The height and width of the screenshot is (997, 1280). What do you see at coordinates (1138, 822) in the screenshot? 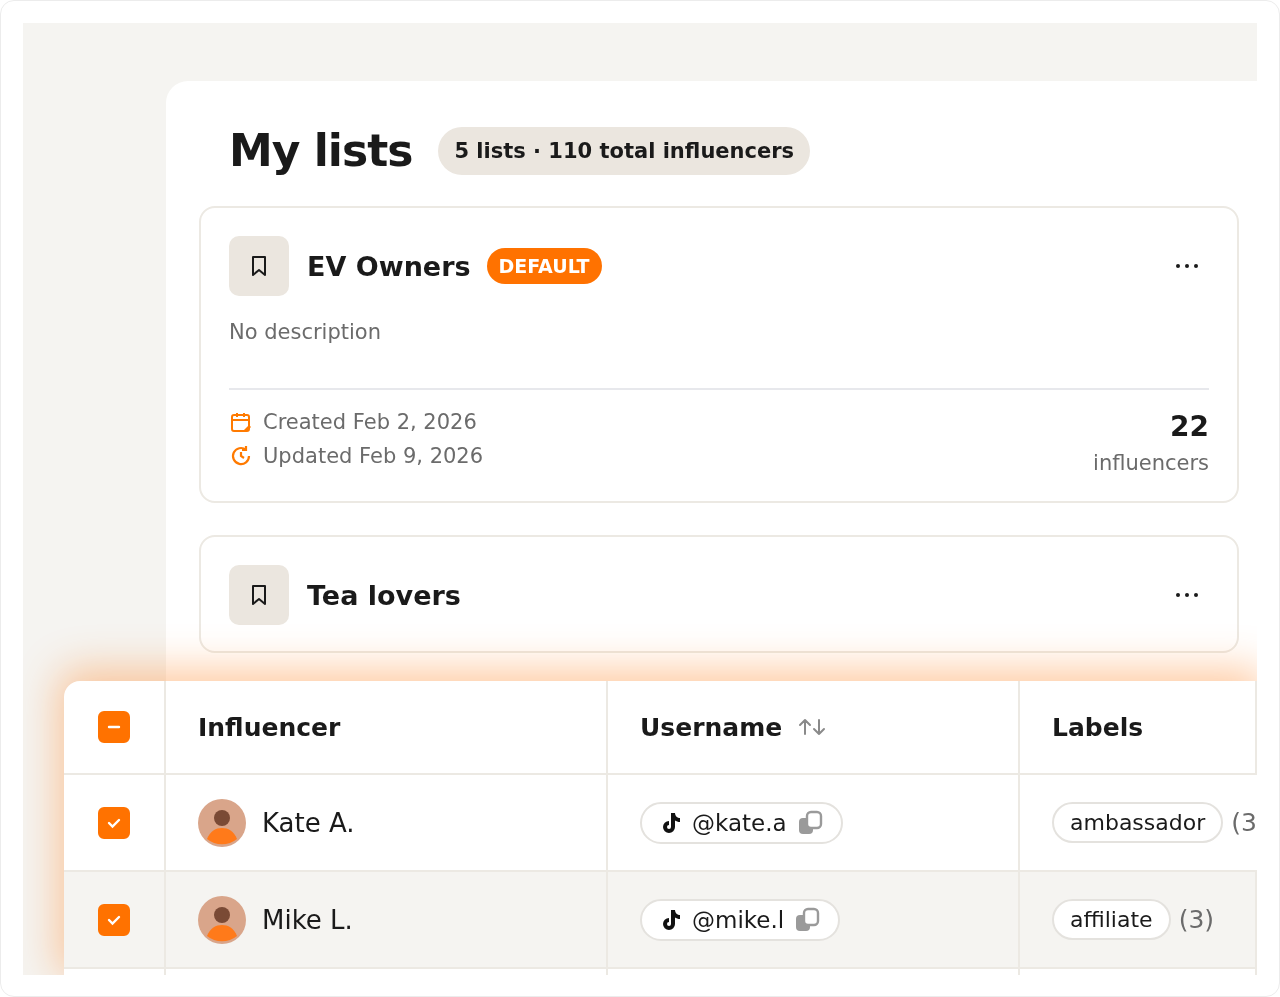
I see `label-tag: ambassador` at bounding box center [1138, 822].